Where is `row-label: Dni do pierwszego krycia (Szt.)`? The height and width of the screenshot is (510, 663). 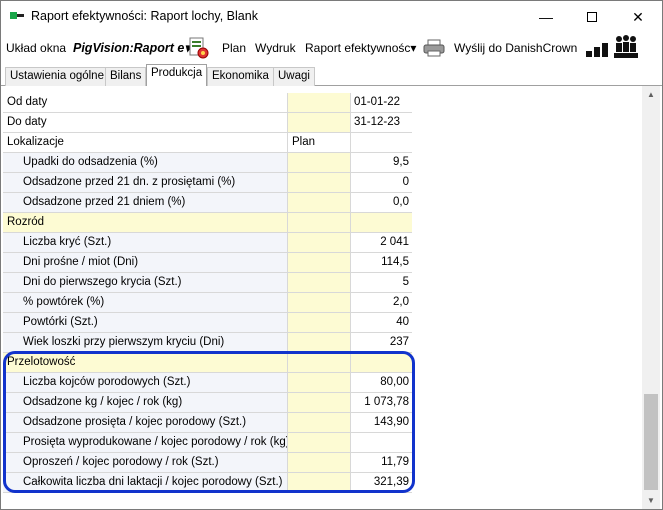
row-label: Dni do pierwszego krycia (Szt.) is located at coordinates (145, 283).